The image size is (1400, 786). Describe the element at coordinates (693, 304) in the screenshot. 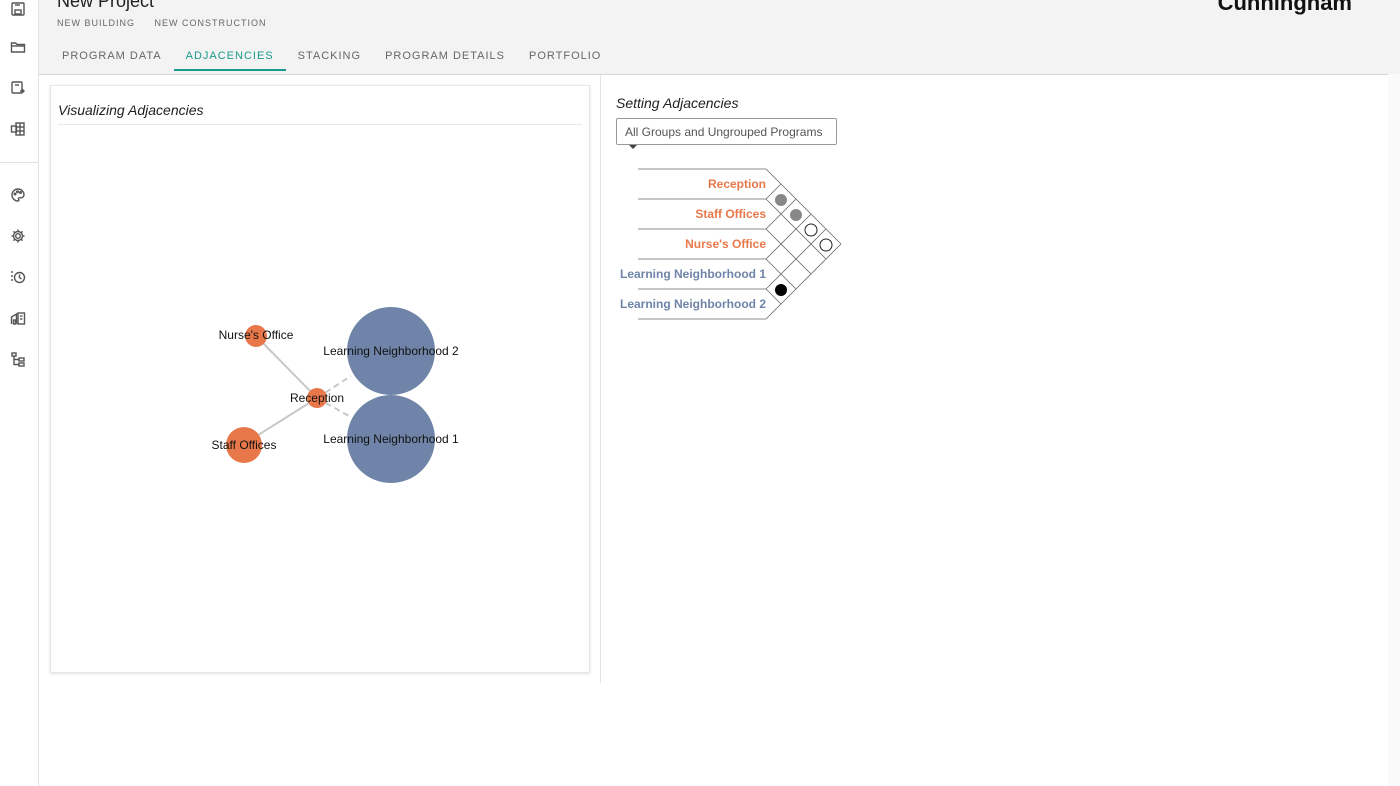

I see `matrix-label-learning-neighborhood-2: Learning Neighborhood 2` at that location.